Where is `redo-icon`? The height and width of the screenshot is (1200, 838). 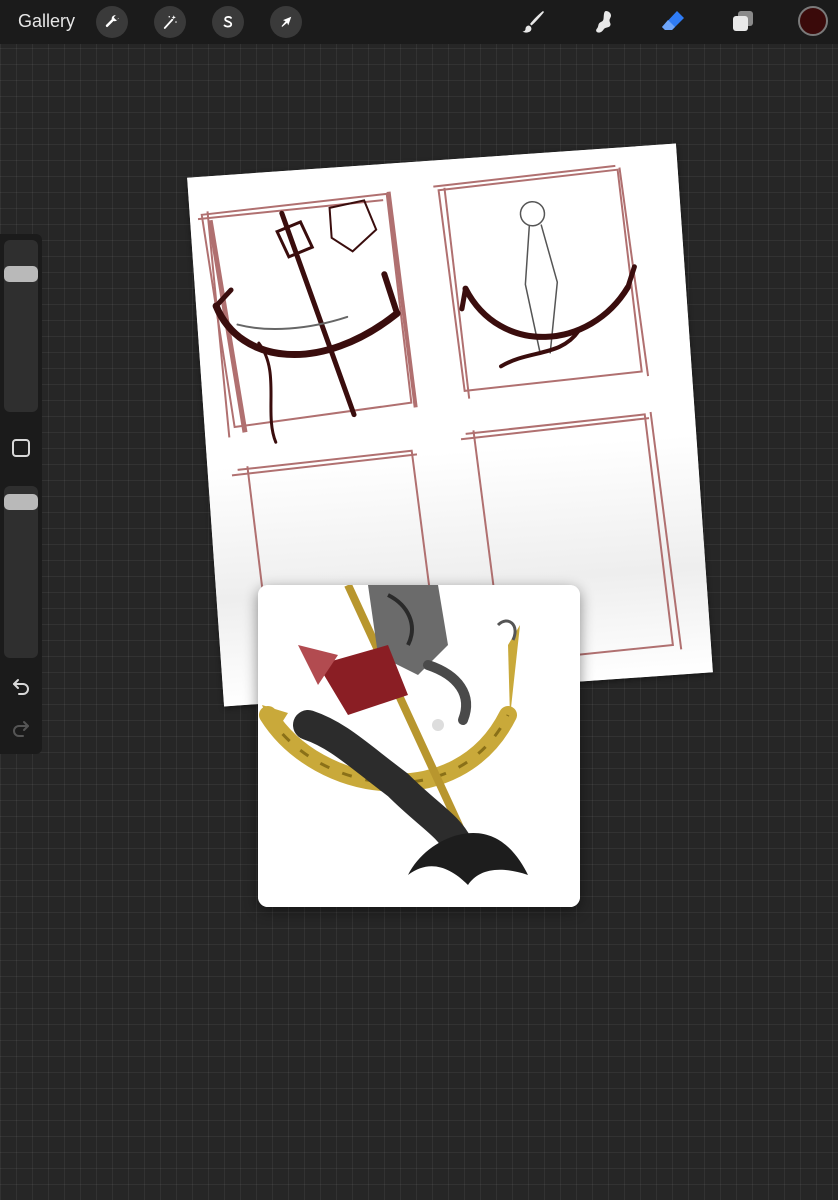 redo-icon is located at coordinates (21, 729).